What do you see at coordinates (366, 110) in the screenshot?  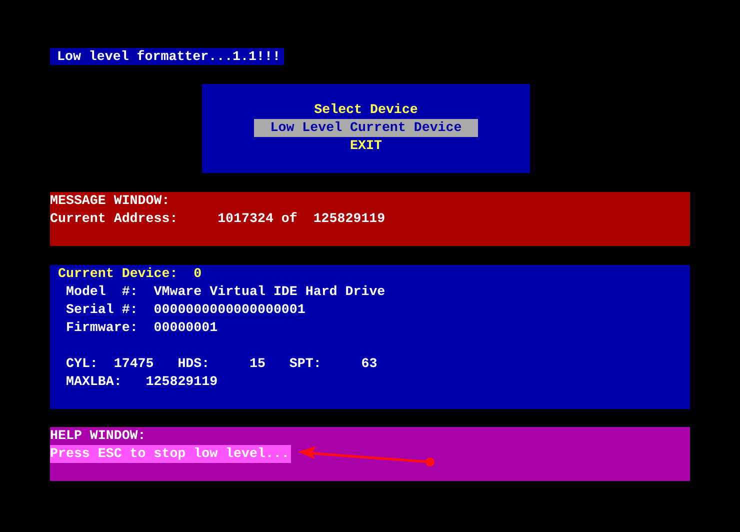 I see `menu-item: Select Device` at bounding box center [366, 110].